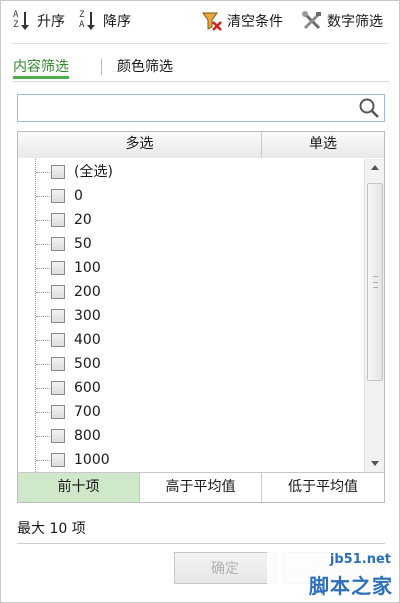 The image size is (400, 603). I want to click on item-label: 700, so click(87, 412).